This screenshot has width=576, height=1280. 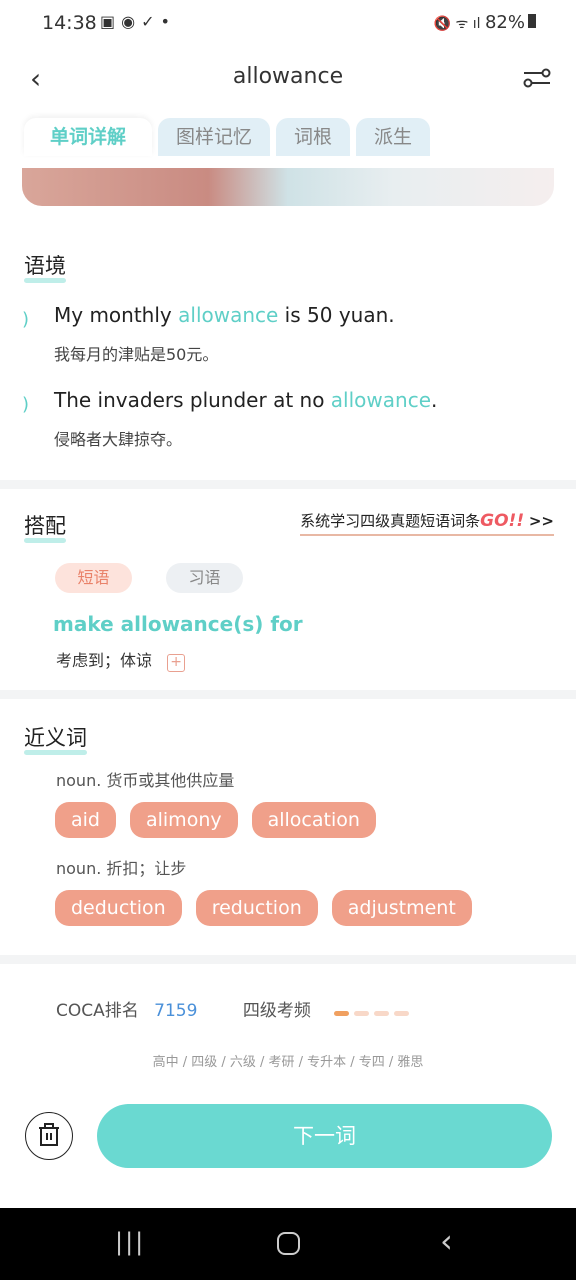 I want to click on synonym-list: deduction reduction adjustment, so click(x=270, y=908).